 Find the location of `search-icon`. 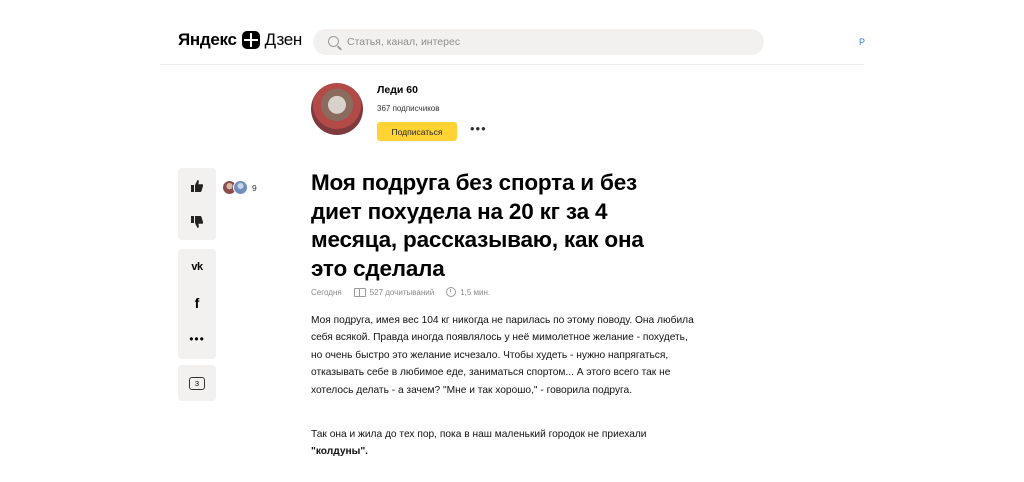

search-icon is located at coordinates (333, 41).